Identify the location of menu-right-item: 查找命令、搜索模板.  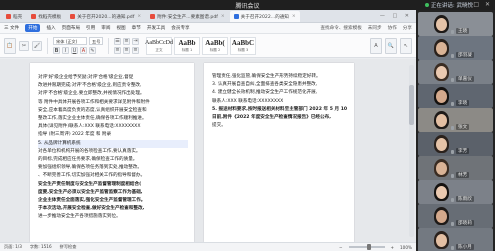
(340, 28).